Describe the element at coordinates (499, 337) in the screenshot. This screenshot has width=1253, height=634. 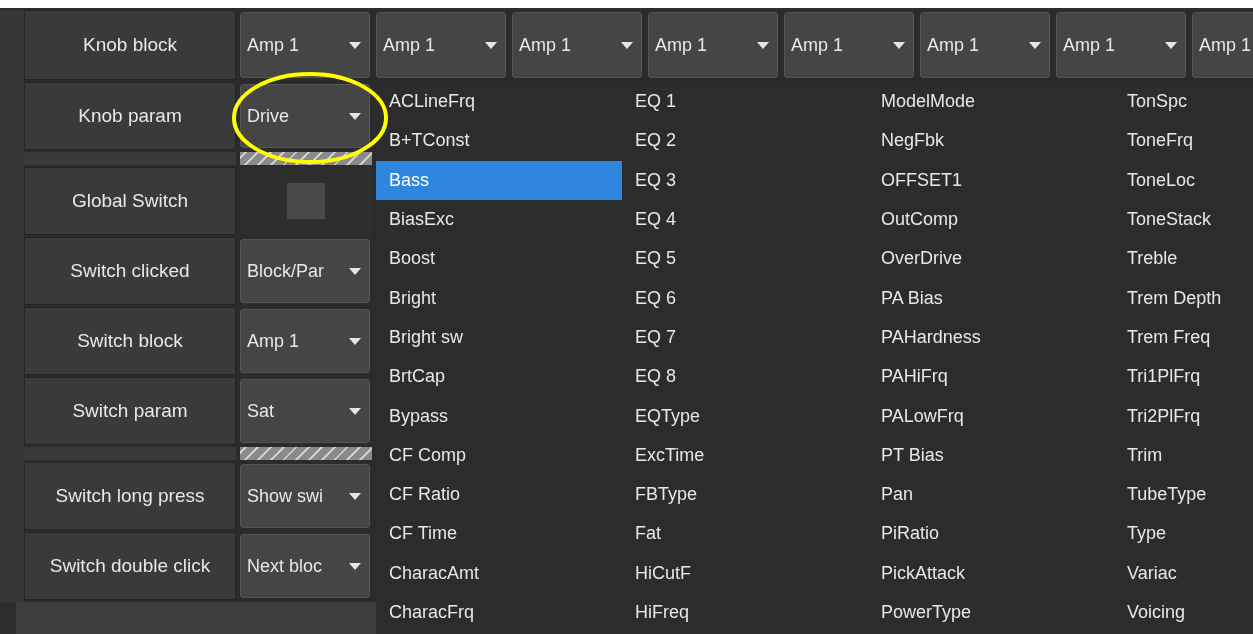
I see `option-item: Bright sw` at that location.